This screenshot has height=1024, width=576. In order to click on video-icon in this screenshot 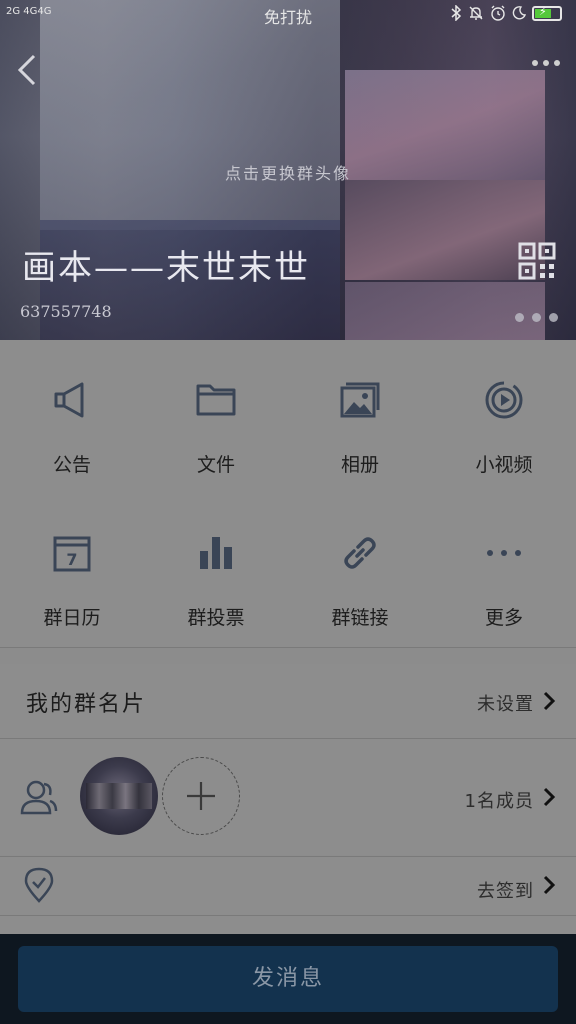, I will do `click(504, 400)`.